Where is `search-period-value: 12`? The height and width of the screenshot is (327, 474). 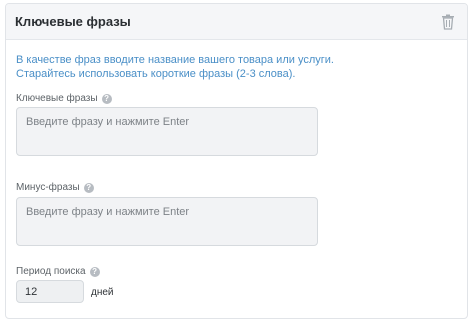
search-period-value: 12 is located at coordinates (31, 292).